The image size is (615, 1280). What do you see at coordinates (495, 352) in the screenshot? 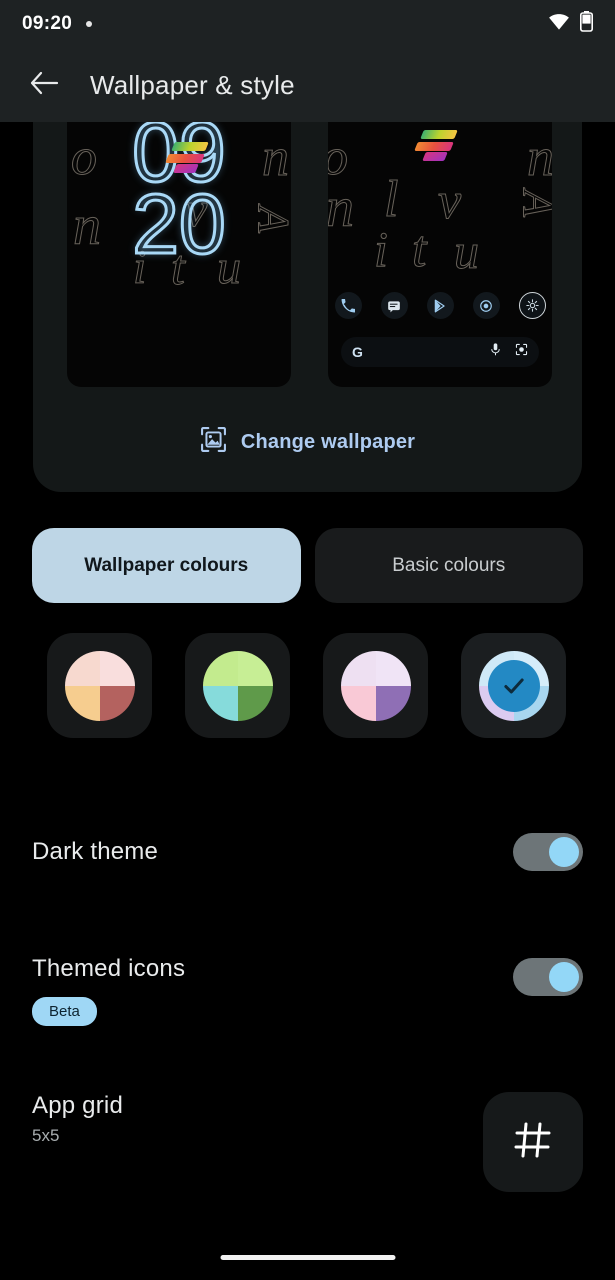
I see `mic-icon` at bounding box center [495, 352].